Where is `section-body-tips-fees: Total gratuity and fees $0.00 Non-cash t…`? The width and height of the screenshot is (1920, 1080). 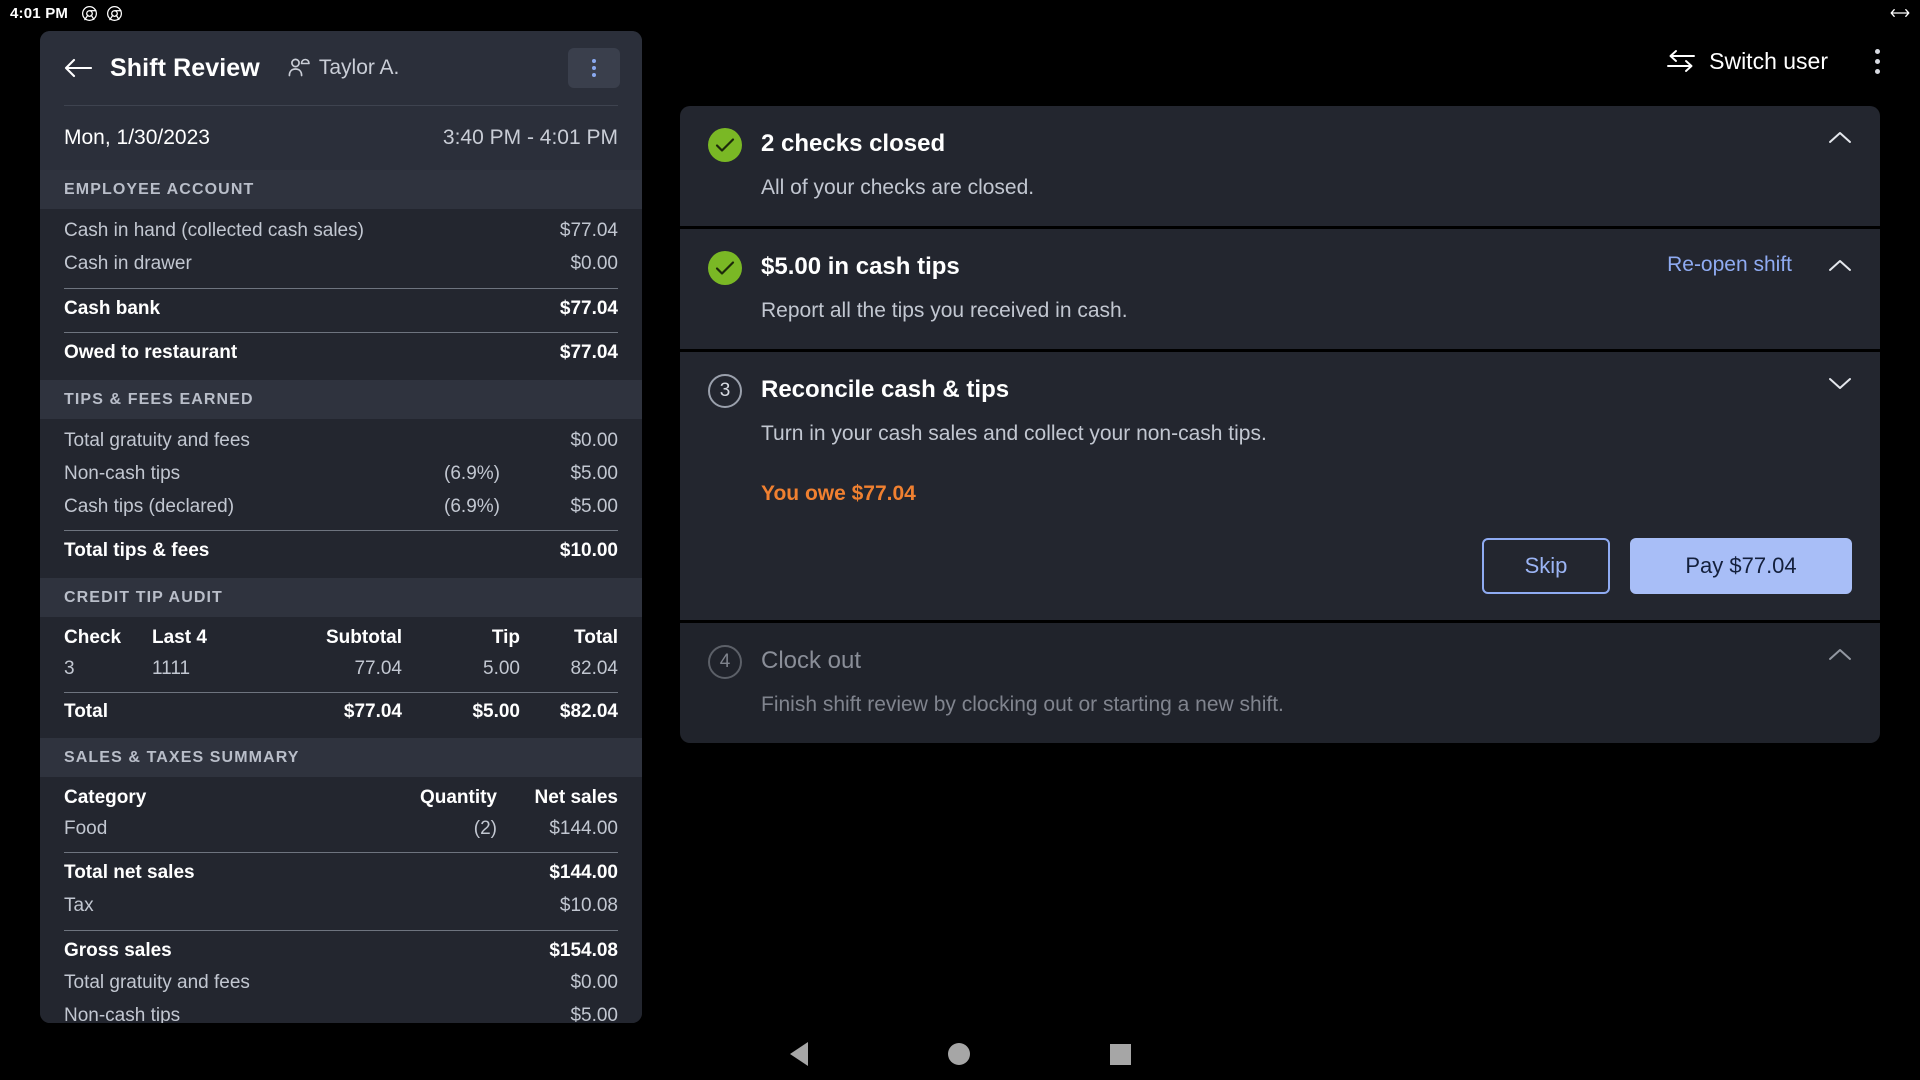
section-body-tips-fees: Total gratuity and fees $0.00 Non-cash t… is located at coordinates (341, 498).